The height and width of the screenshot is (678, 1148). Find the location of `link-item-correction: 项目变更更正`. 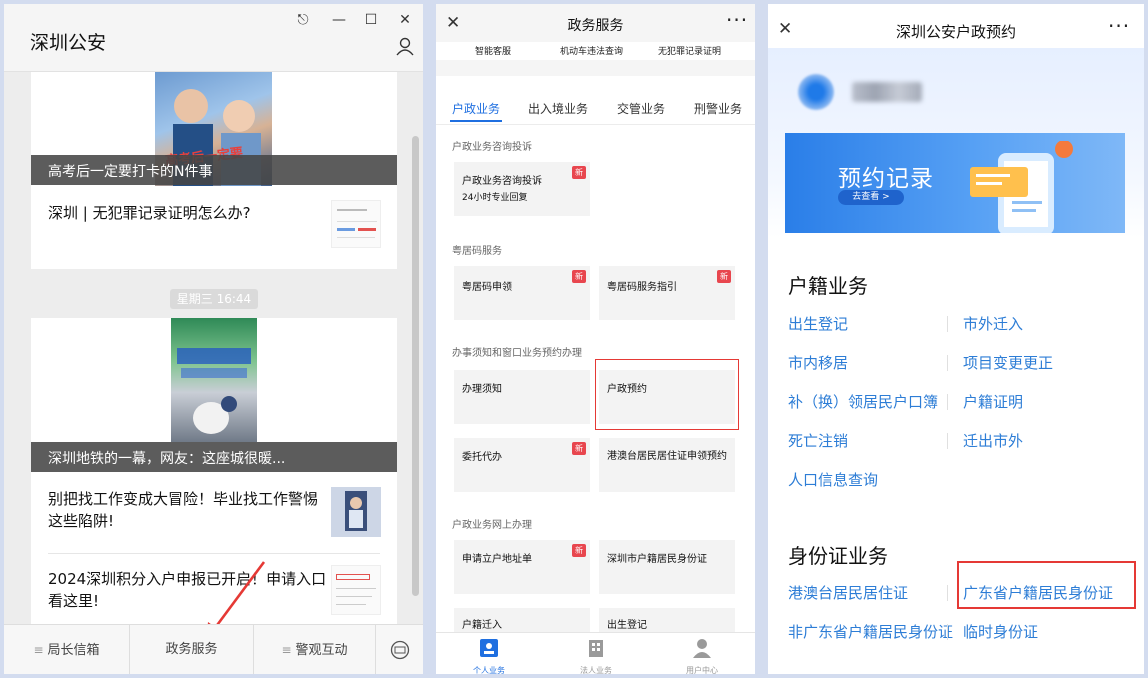

link-item-correction: 项目变更更正 is located at coordinates (1008, 363).